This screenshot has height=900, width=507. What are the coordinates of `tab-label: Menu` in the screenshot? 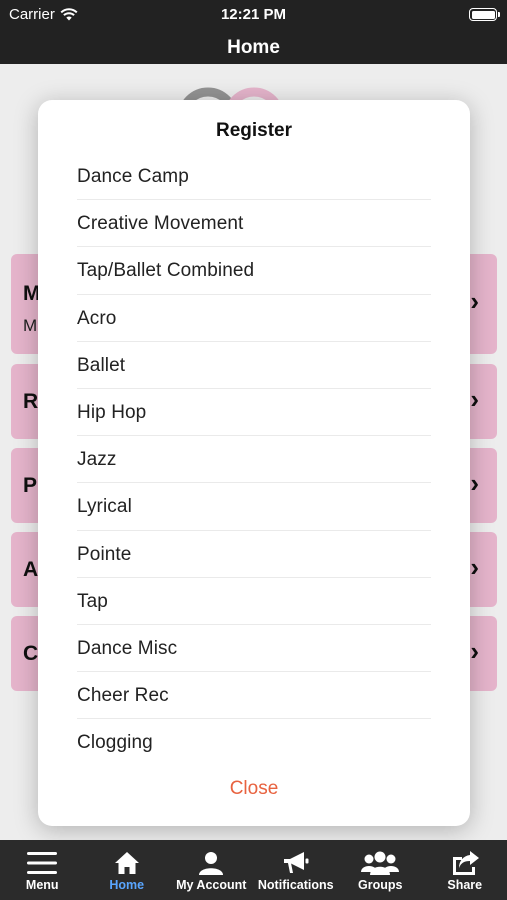 It's located at (42, 885).